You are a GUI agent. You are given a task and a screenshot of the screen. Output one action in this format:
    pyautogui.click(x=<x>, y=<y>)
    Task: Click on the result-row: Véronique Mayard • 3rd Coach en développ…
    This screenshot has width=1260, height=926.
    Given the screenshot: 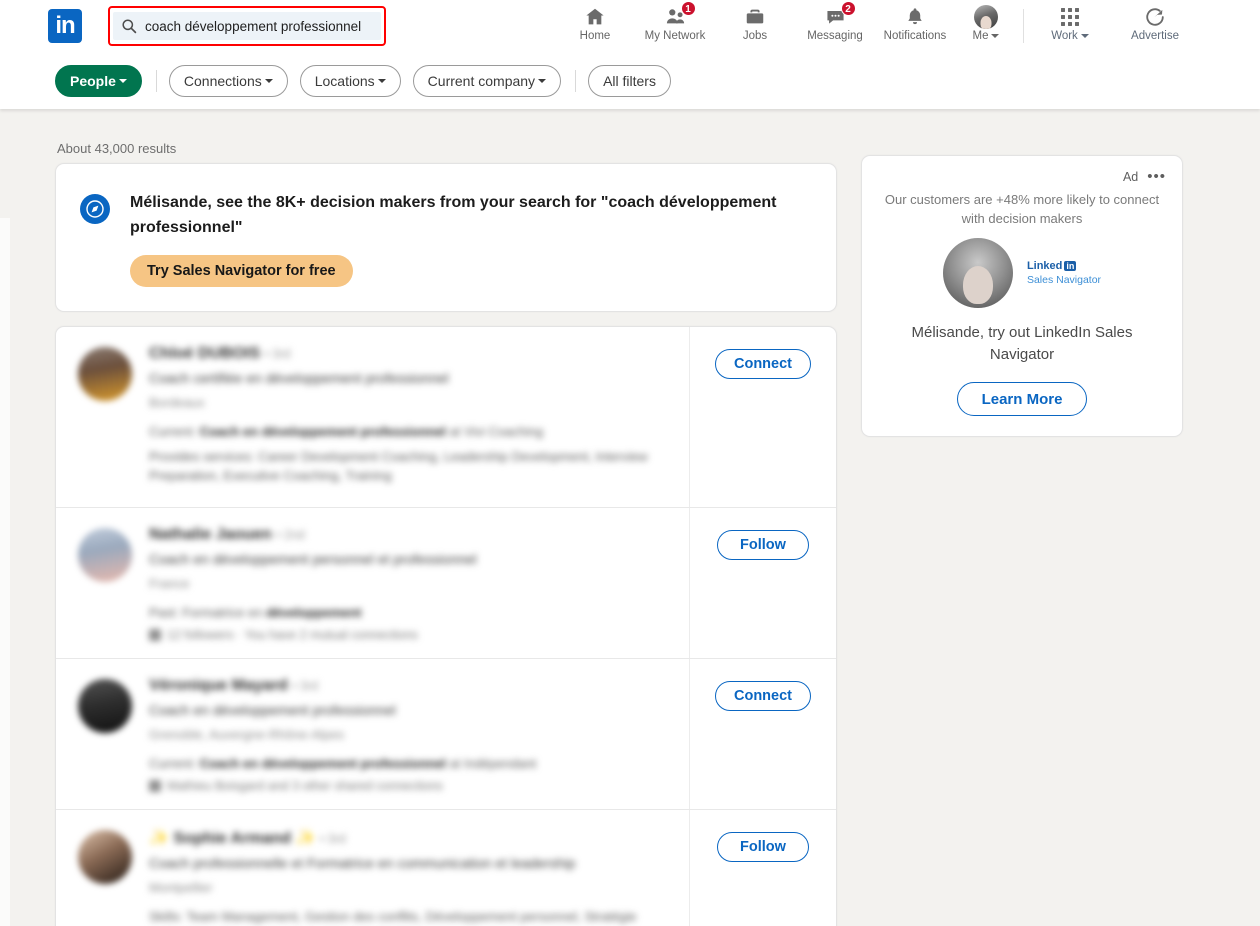 What is the action you would take?
    pyautogui.click(x=446, y=733)
    